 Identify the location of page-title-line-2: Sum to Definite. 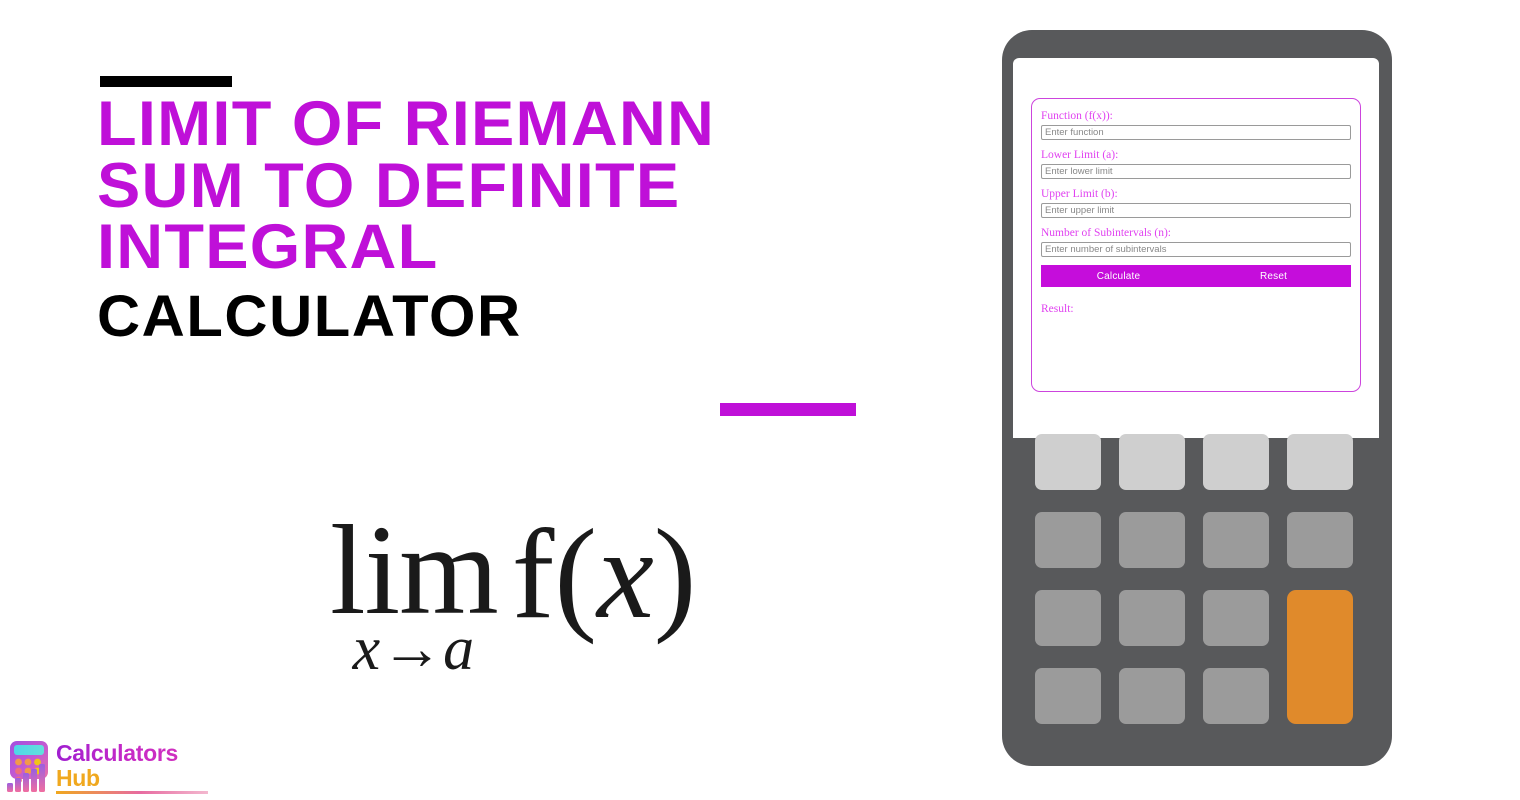
(389, 185).